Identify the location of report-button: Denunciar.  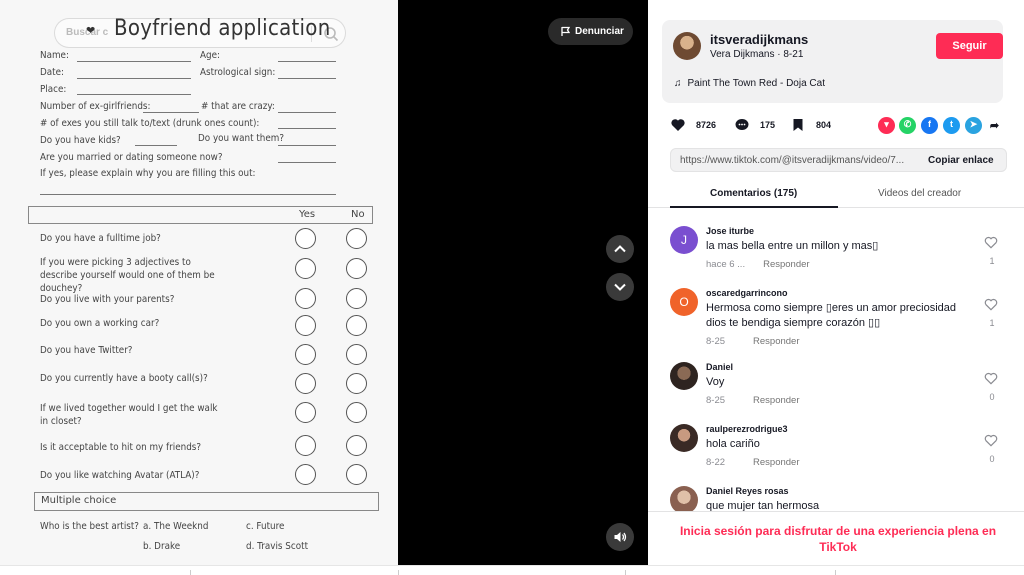
(590, 31).